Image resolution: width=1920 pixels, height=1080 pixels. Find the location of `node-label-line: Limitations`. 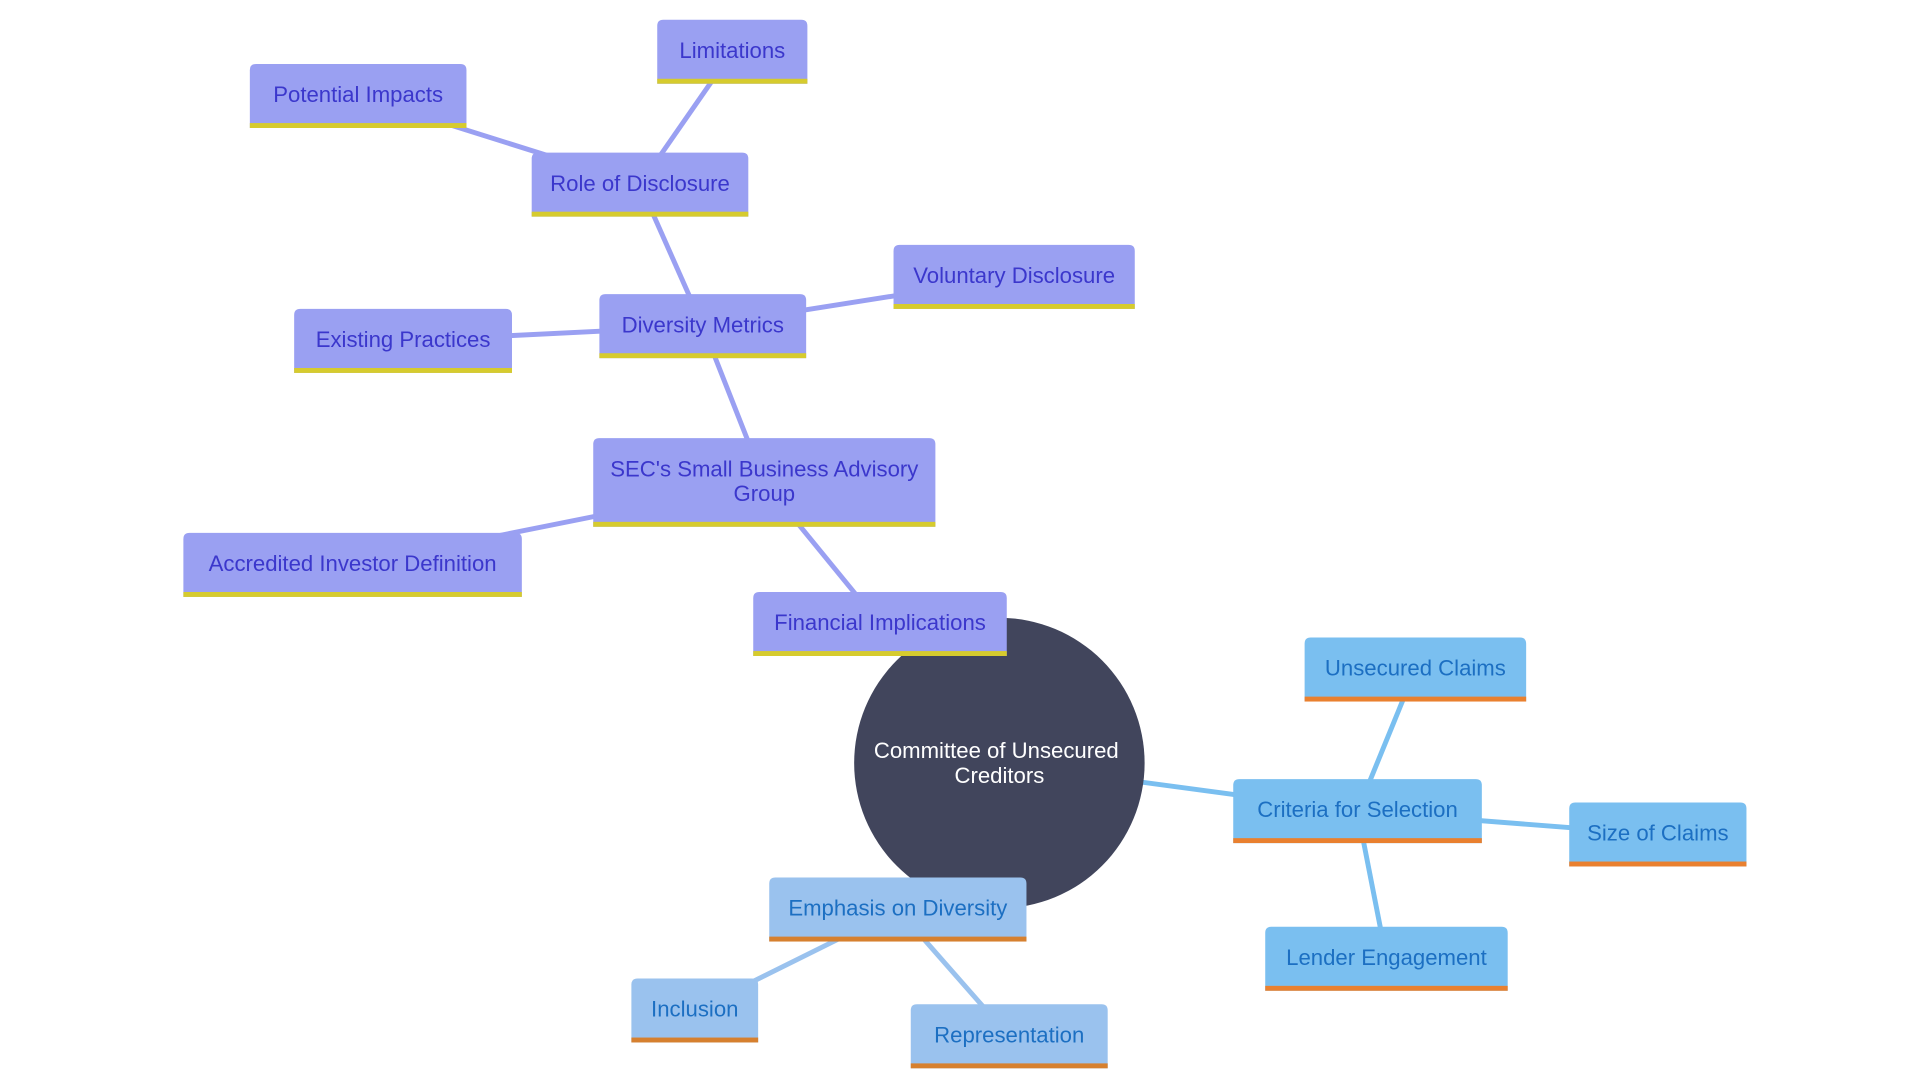

node-label-line: Limitations is located at coordinates (732, 50).